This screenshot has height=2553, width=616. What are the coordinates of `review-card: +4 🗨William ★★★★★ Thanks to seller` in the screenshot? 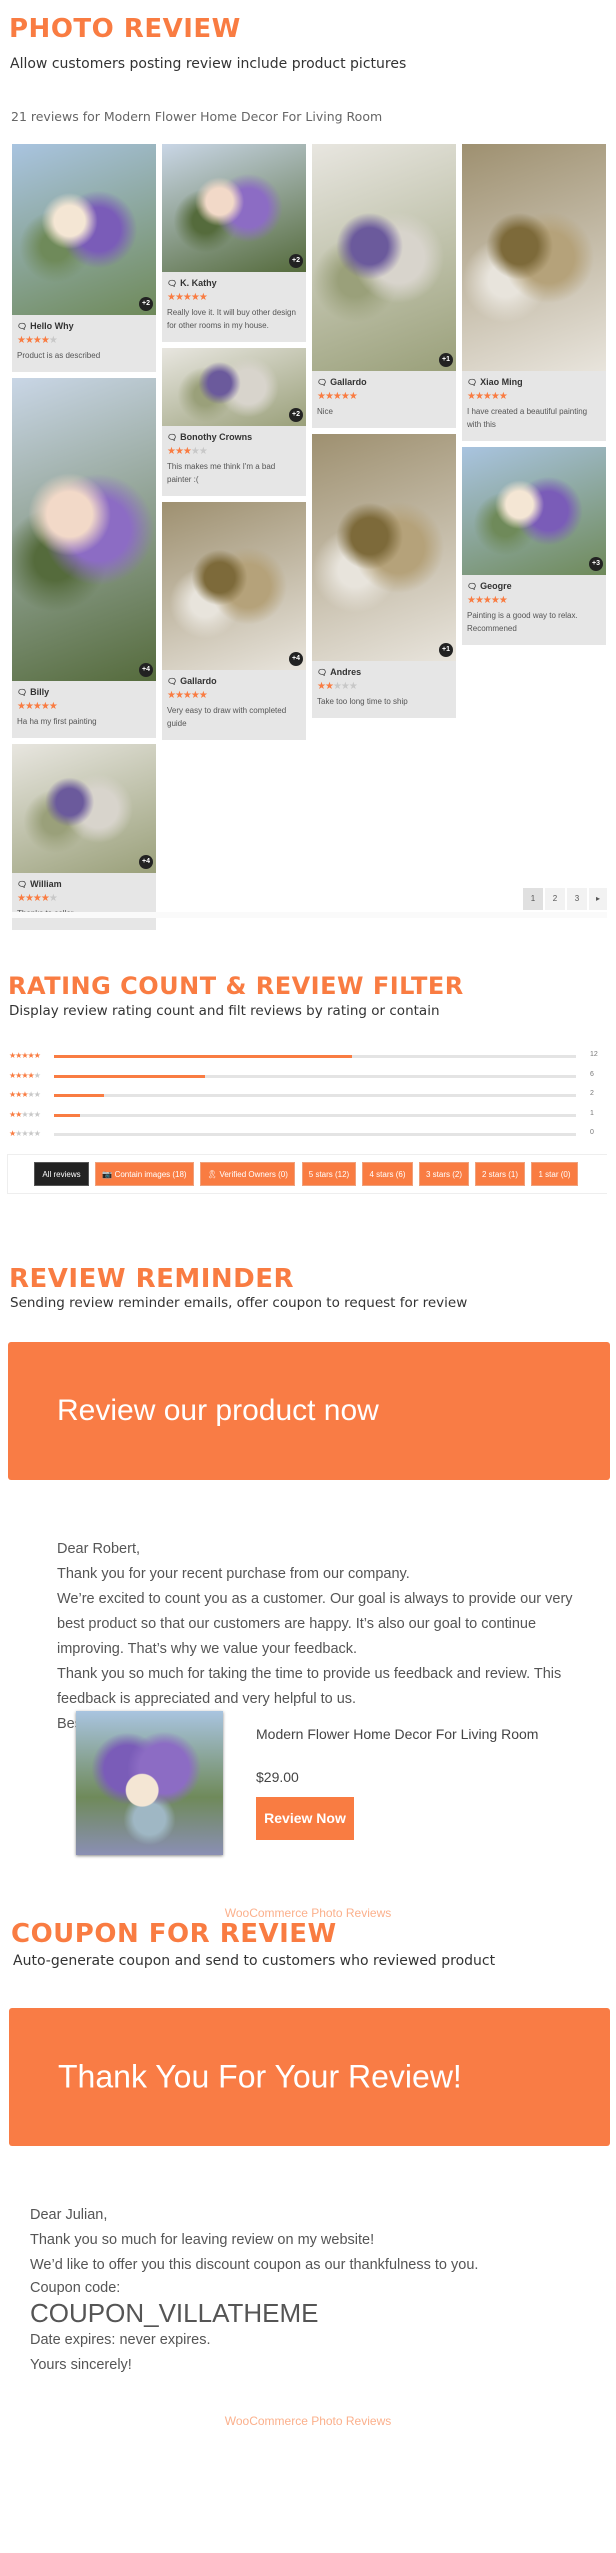 It's located at (84, 837).